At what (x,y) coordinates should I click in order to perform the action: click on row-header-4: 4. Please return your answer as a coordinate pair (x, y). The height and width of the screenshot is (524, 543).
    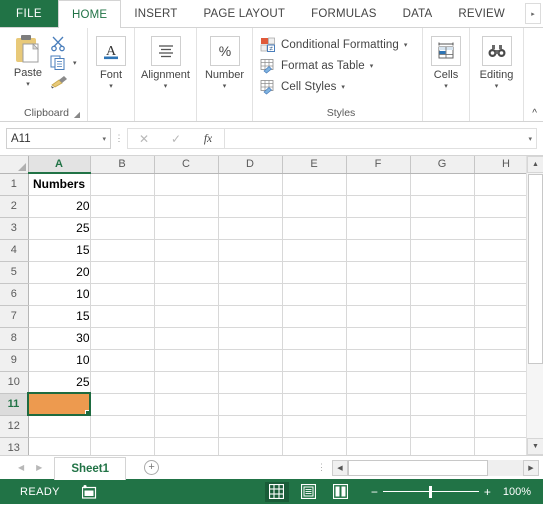
    Looking at the image, I should click on (14, 250).